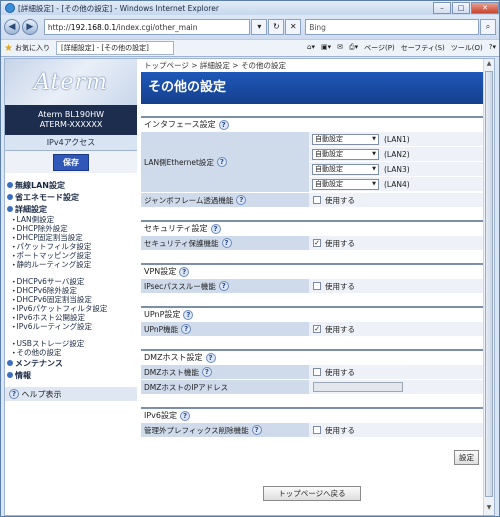 This screenshot has height=517, width=500. What do you see at coordinates (71, 143) in the screenshot?
I see `access-mode: IPv4アクセス` at bounding box center [71, 143].